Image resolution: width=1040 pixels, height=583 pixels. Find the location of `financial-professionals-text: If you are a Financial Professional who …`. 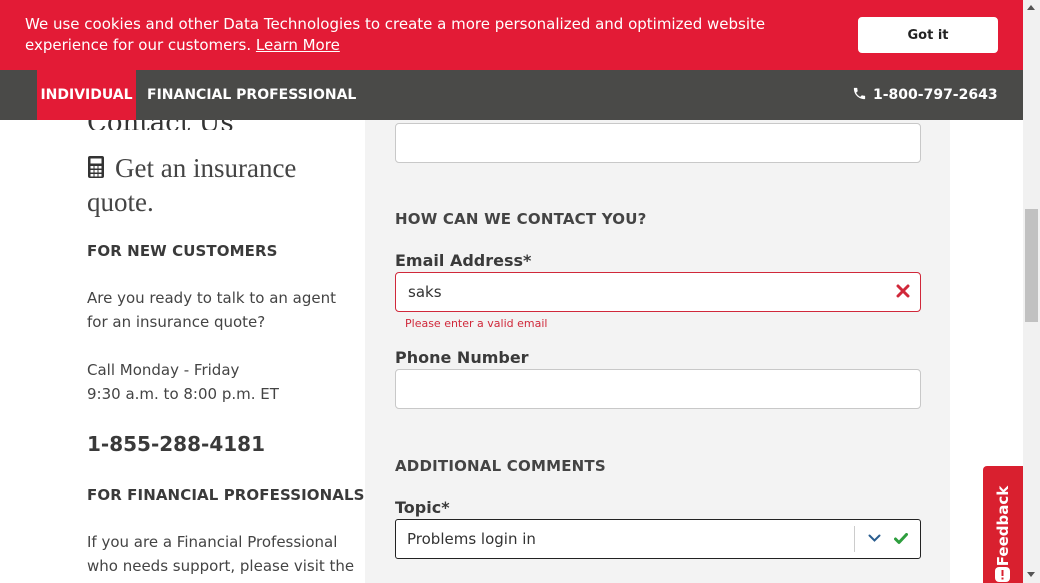

financial-professionals-text: If you are a Financial Professional who … is located at coordinates (221, 554).